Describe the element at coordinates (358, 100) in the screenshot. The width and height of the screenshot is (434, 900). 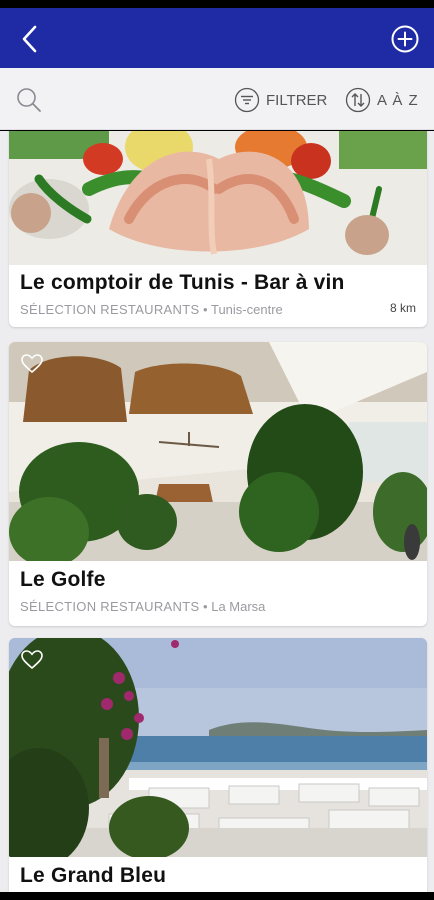
I see `sort-icon` at that location.